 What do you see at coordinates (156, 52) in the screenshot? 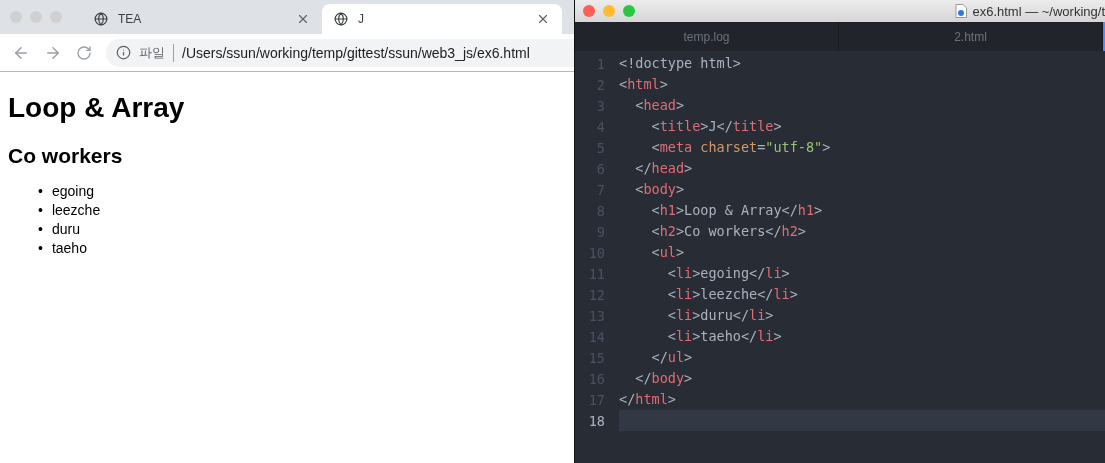
I see `scheme-label: 파일` at bounding box center [156, 52].